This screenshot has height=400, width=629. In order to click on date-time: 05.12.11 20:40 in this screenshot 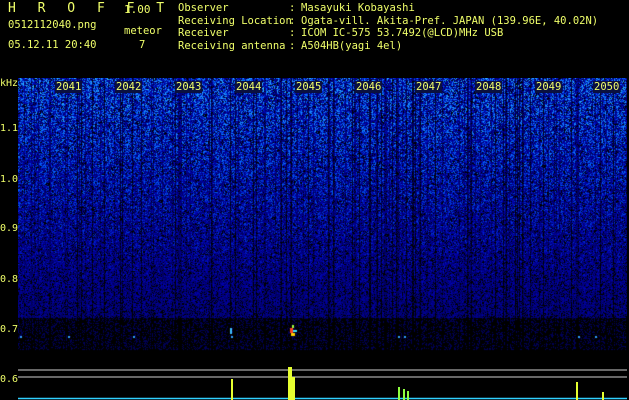, I will do `click(52, 45)`.